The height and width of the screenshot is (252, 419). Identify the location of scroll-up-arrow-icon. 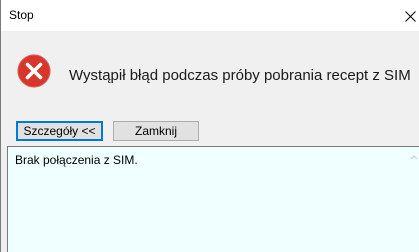
(413, 157).